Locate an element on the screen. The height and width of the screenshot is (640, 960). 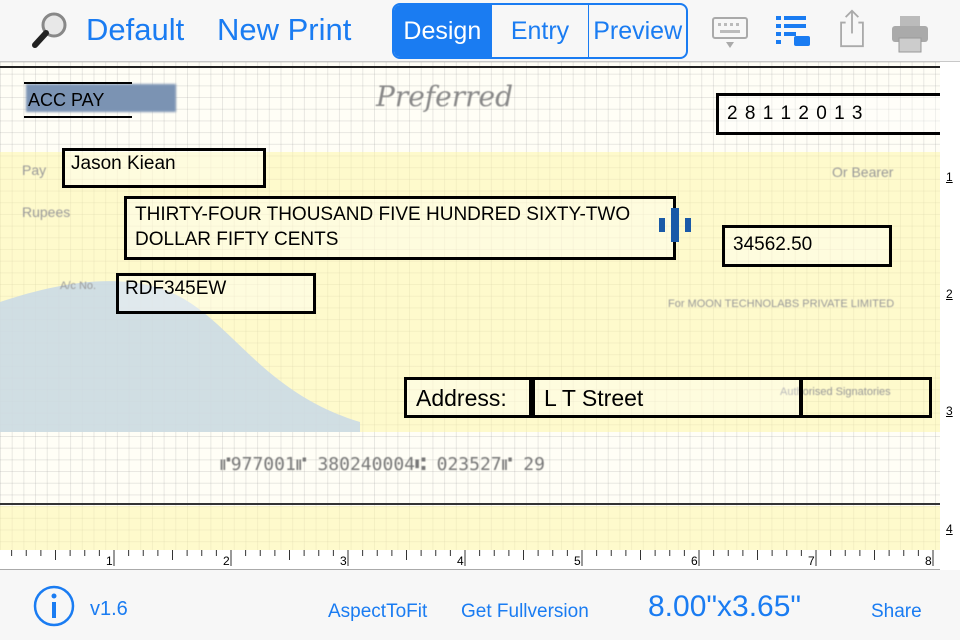
info-icon is located at coordinates (54, 606).